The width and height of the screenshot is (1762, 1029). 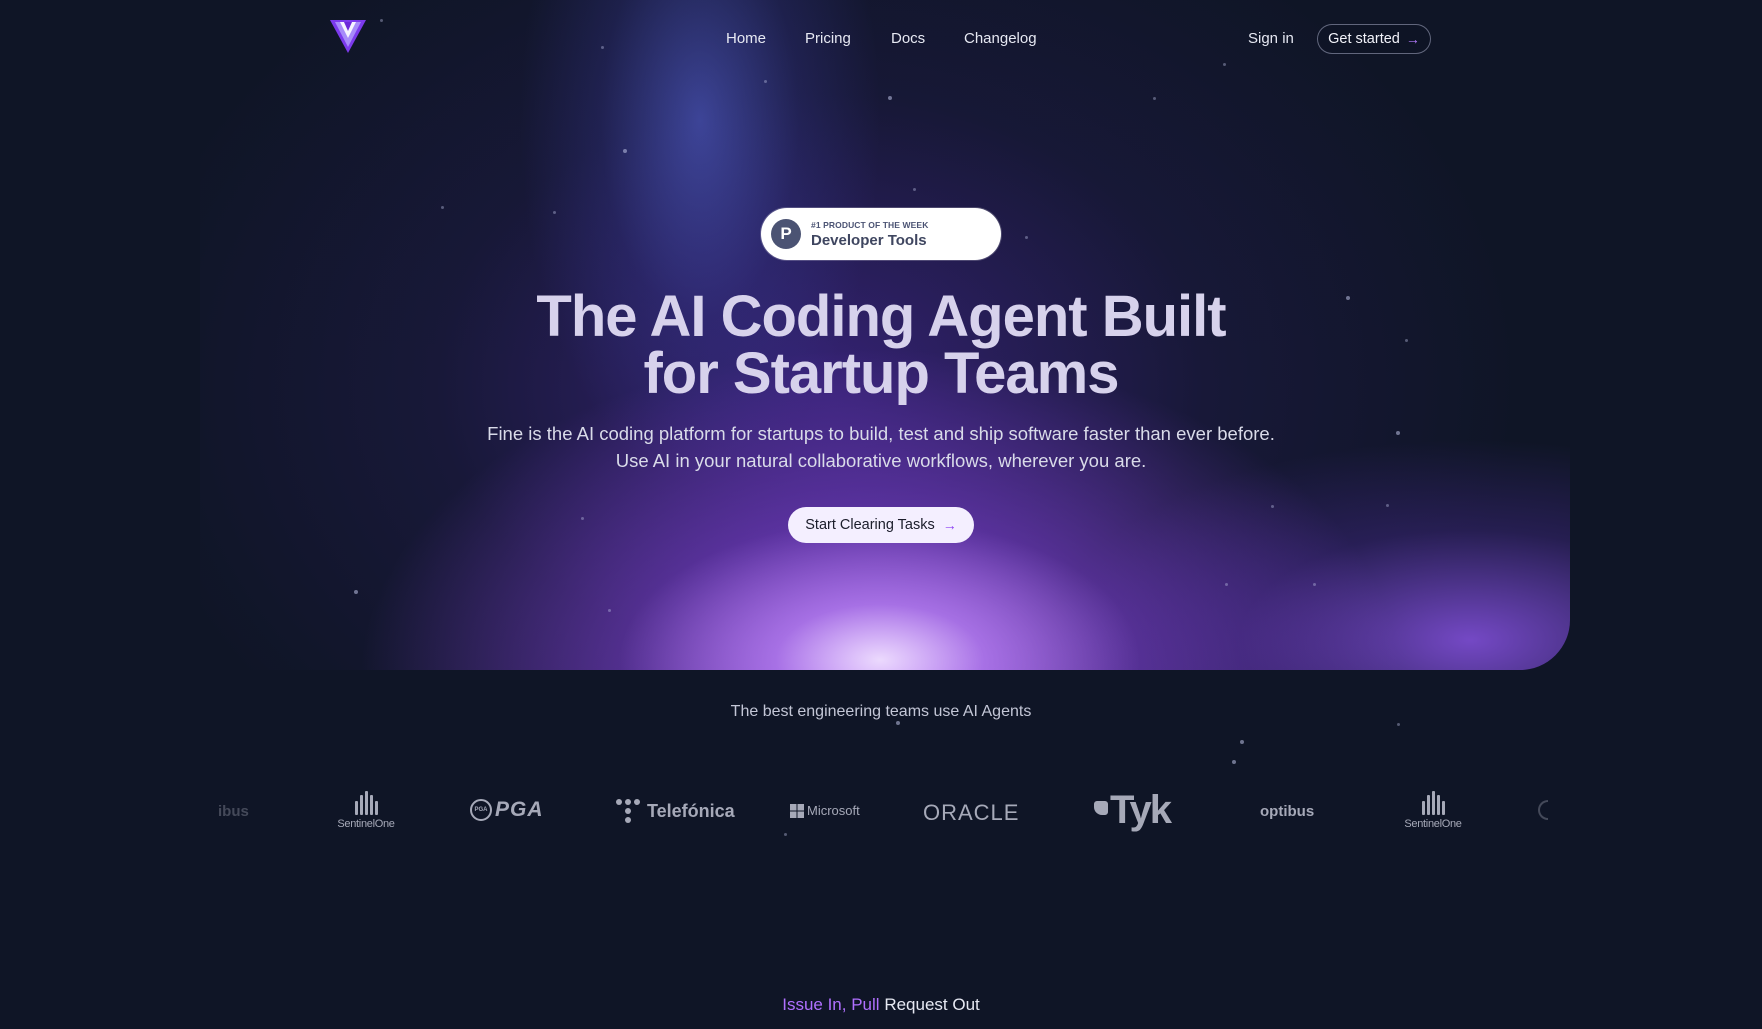 I want to click on sign-in-link: Sign in, so click(x=1271, y=38).